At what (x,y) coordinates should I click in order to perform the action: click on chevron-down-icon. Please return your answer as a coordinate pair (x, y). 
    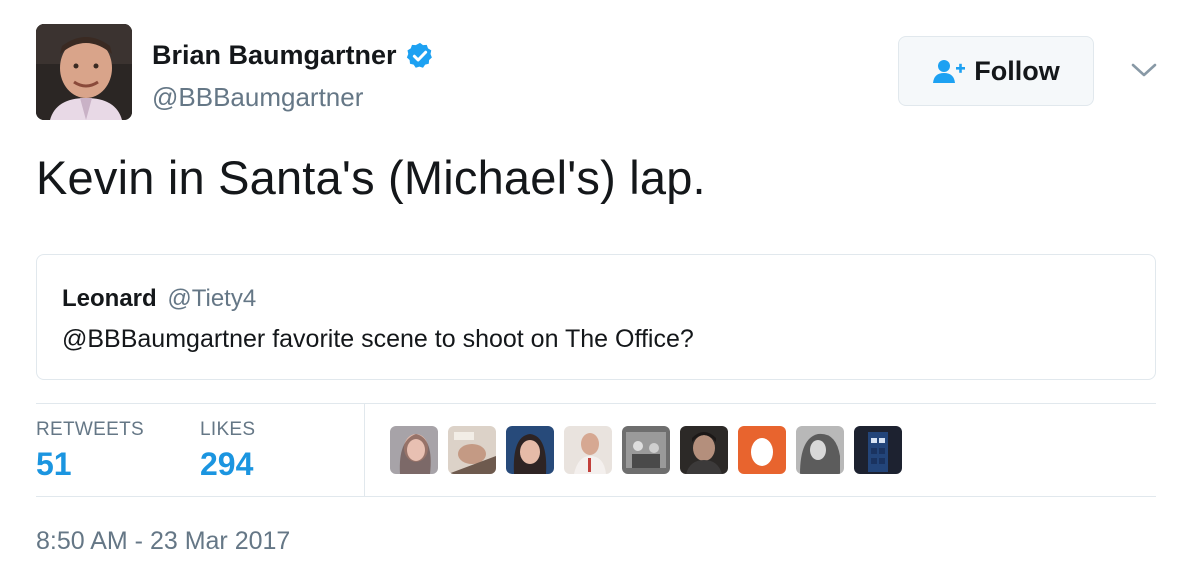
    Looking at the image, I should click on (1144, 70).